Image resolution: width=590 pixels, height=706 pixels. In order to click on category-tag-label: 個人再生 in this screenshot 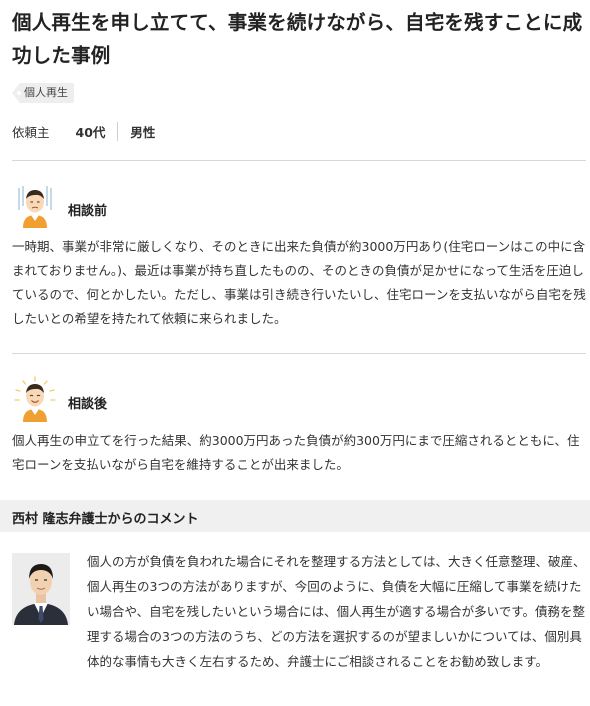, I will do `click(45, 93)`.